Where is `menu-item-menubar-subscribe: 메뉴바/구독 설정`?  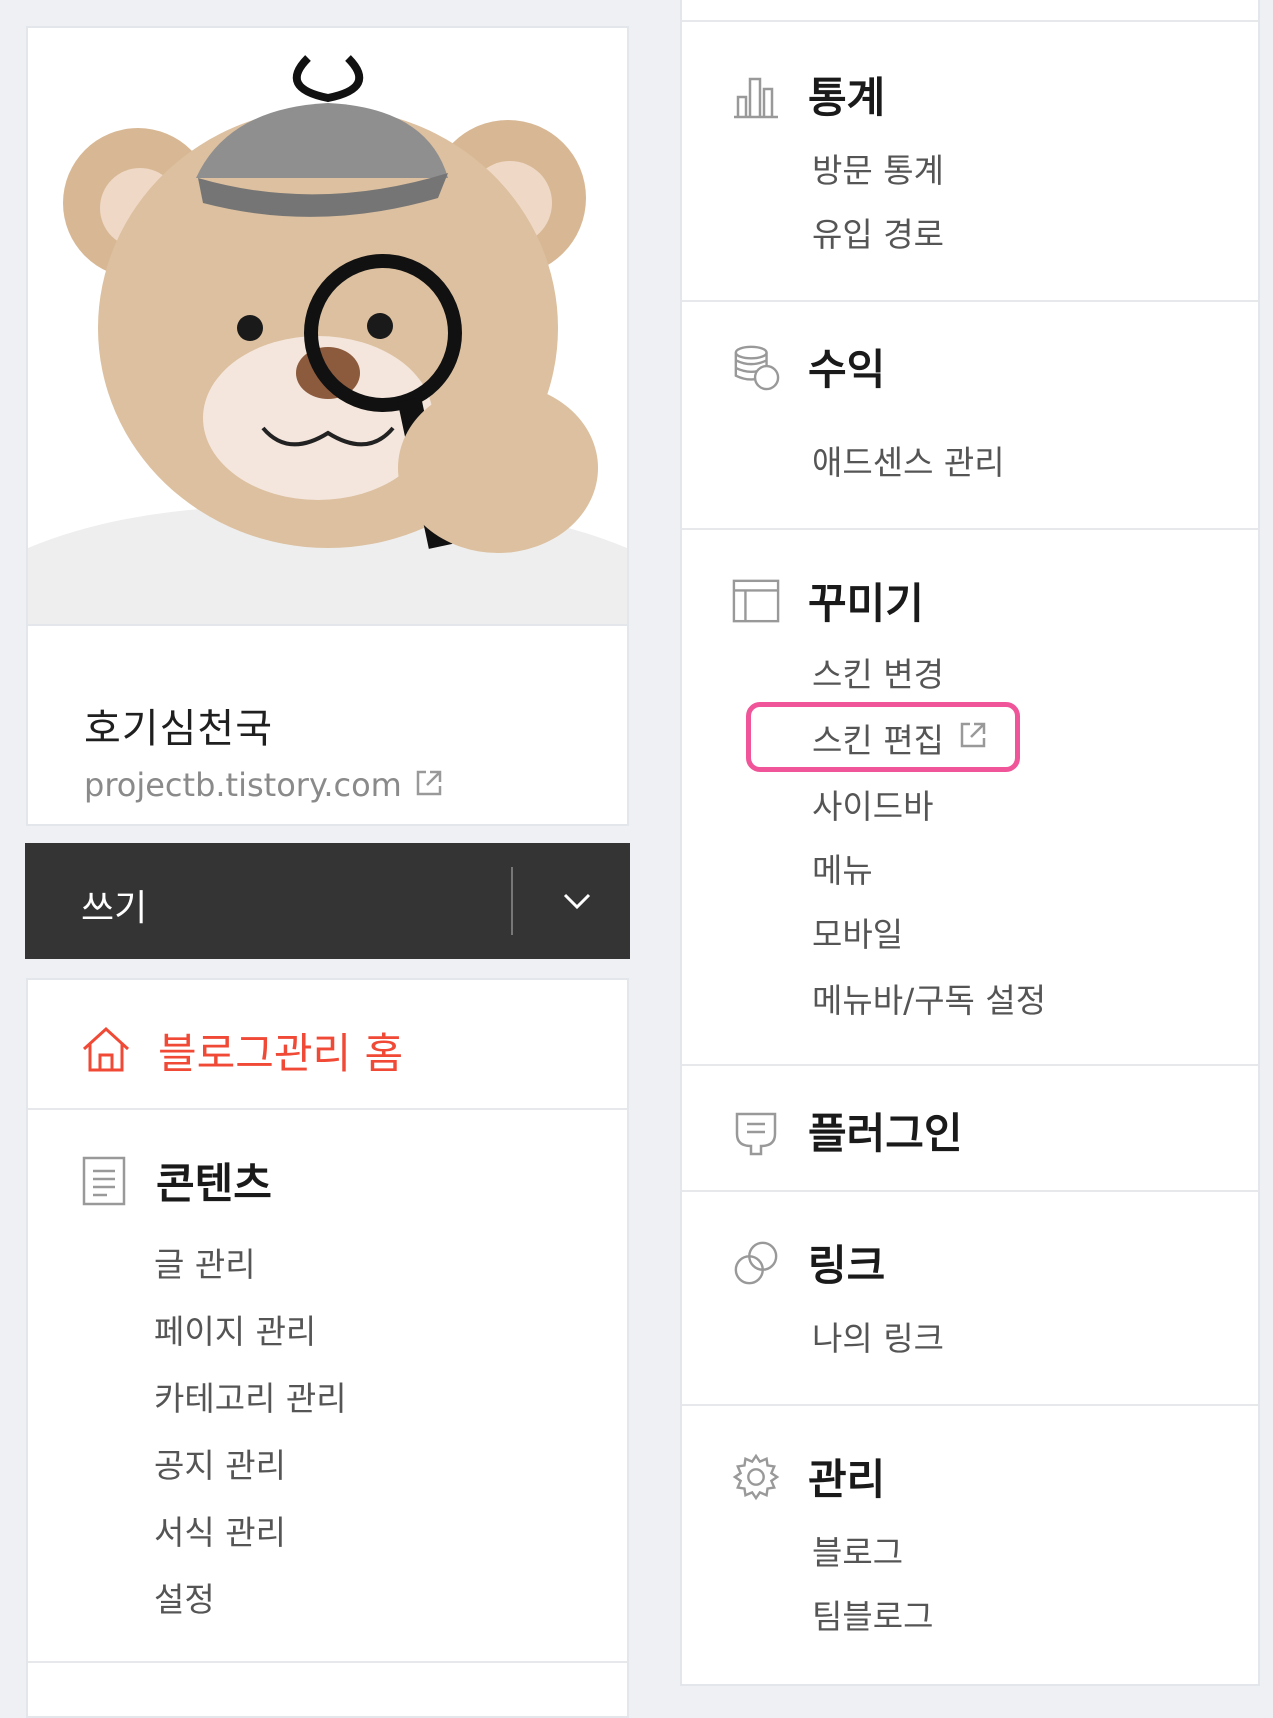 menu-item-menubar-subscribe: 메뉴바/구독 설정 is located at coordinates (929, 998).